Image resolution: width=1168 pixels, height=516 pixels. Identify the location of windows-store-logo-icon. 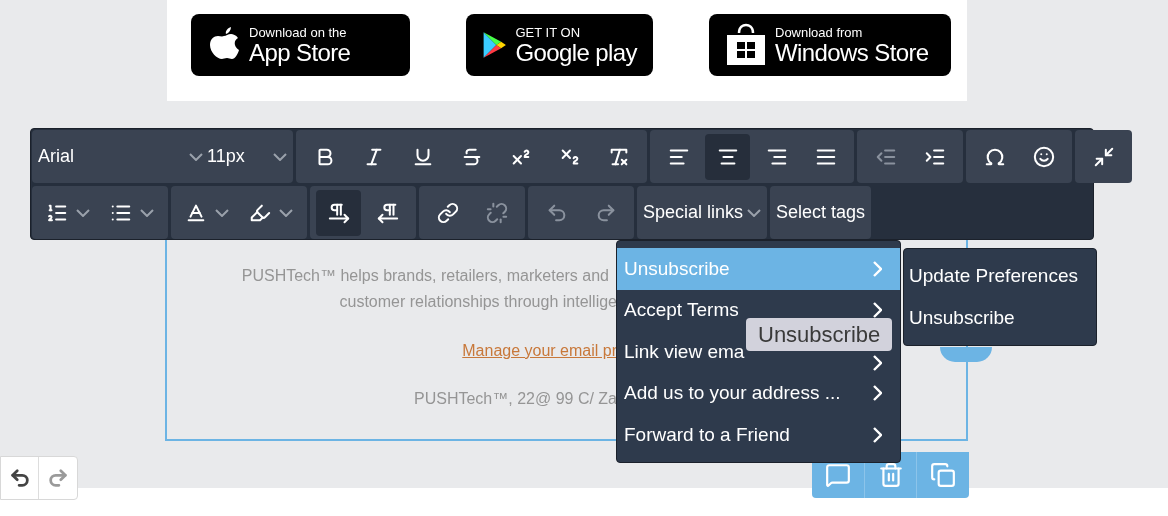
(746, 45).